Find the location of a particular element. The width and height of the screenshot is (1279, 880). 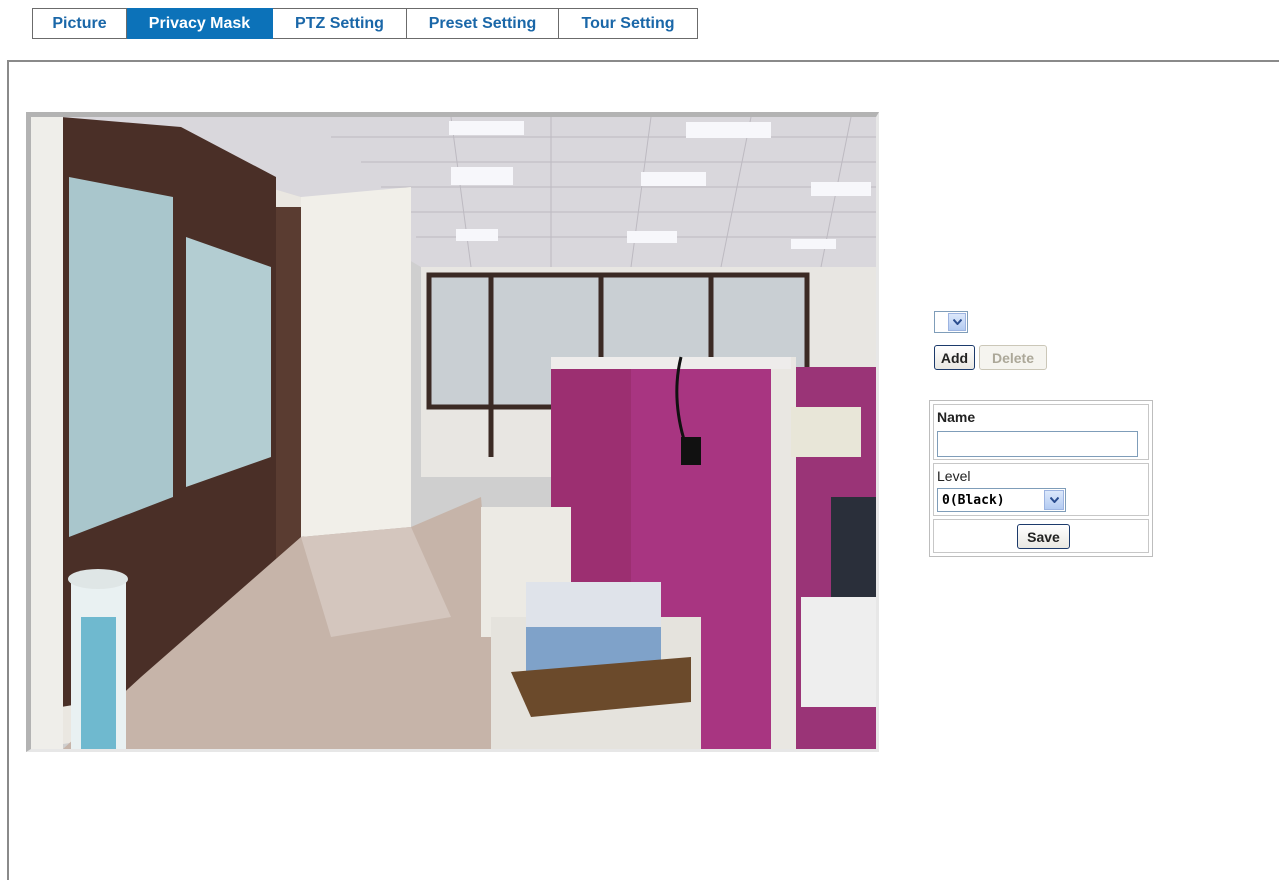

tab-picture: Picture is located at coordinates (79, 23).